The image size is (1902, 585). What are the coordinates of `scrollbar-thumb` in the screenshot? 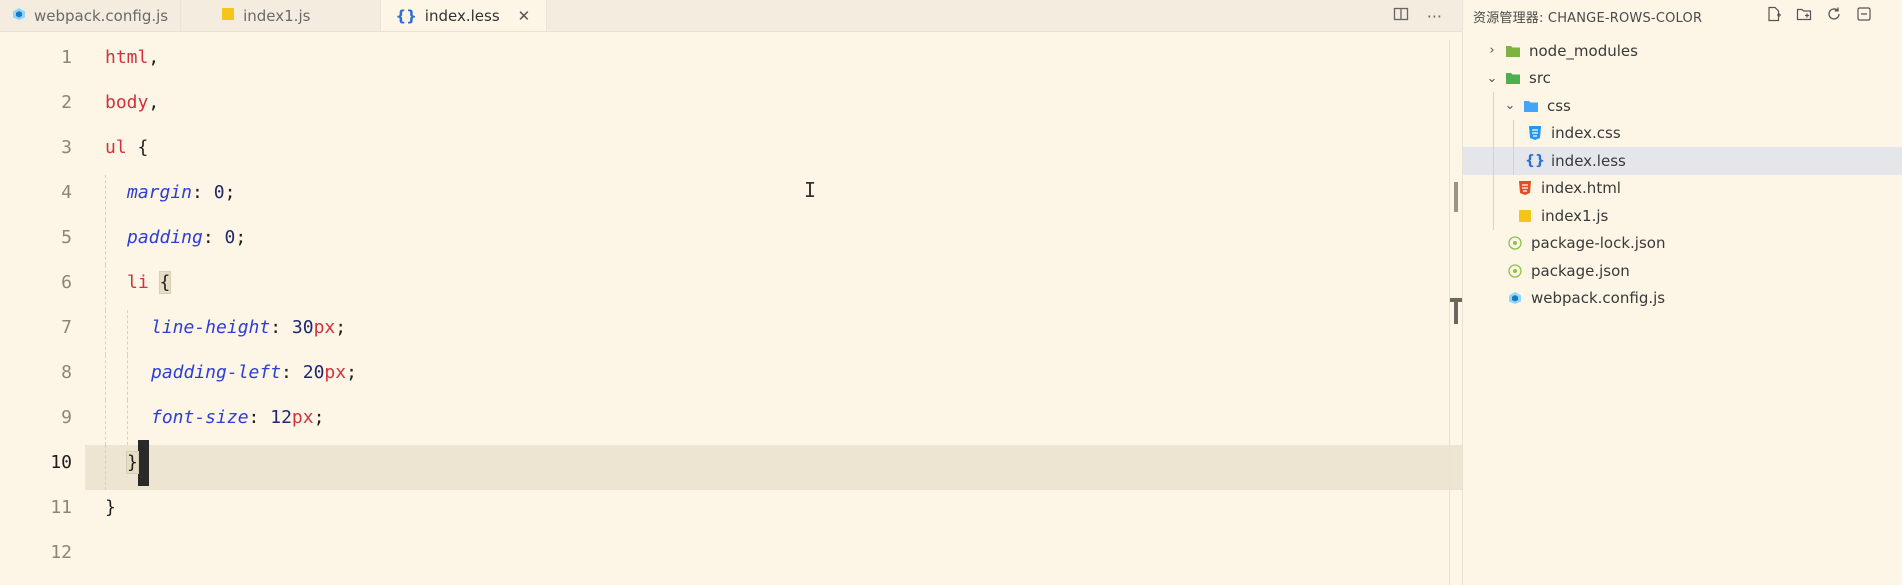 It's located at (1456, 197).